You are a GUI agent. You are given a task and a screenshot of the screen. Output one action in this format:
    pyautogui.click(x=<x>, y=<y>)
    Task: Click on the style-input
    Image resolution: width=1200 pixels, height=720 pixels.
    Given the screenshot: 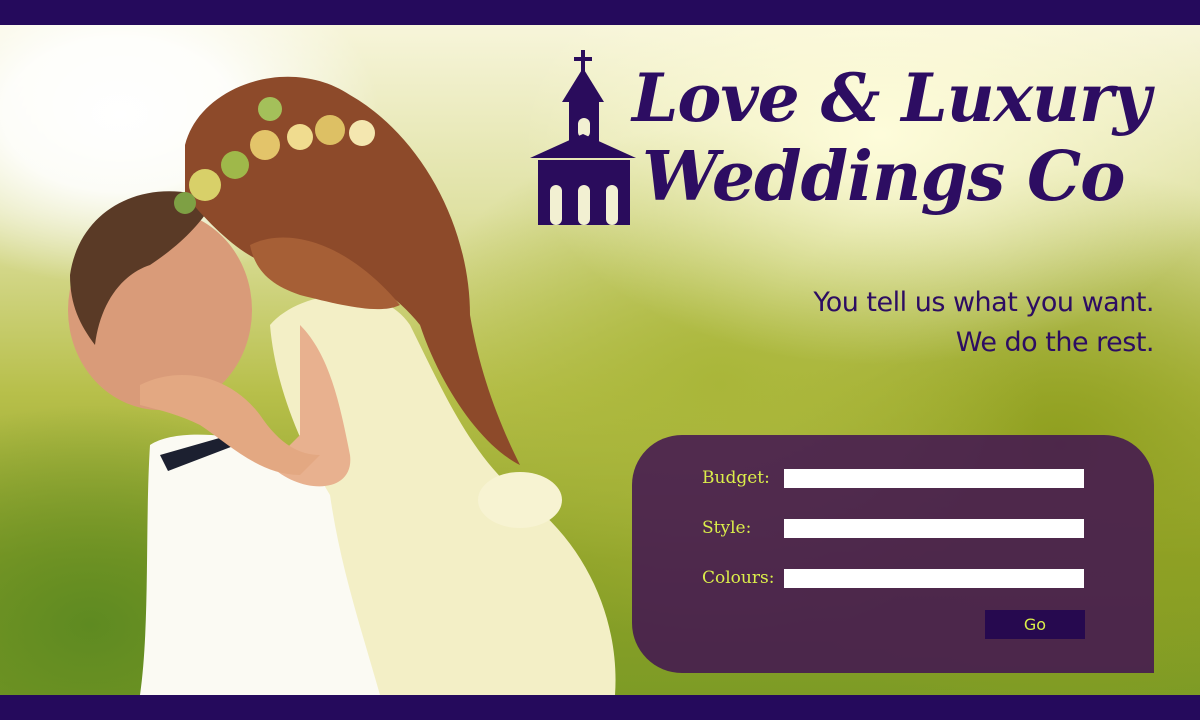 What is the action you would take?
    pyautogui.click(x=934, y=528)
    